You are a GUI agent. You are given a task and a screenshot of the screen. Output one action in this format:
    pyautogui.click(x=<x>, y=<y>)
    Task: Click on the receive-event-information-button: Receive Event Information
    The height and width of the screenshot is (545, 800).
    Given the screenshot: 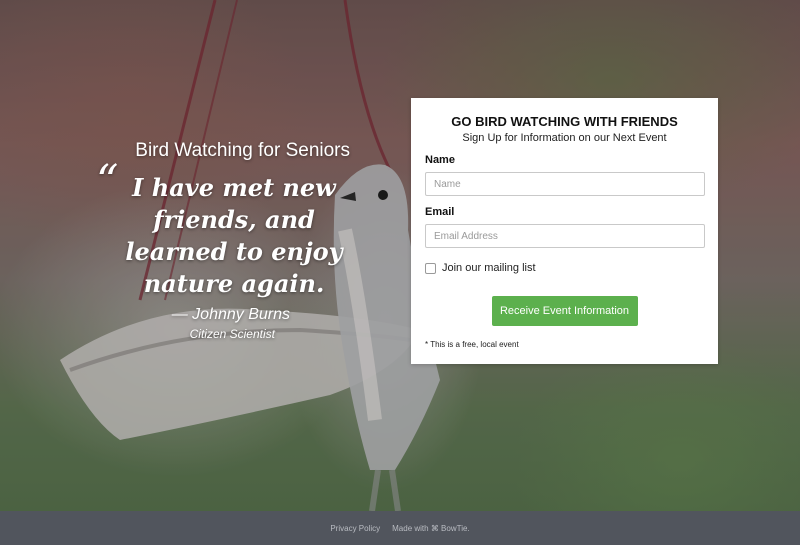 What is the action you would take?
    pyautogui.click(x=564, y=311)
    